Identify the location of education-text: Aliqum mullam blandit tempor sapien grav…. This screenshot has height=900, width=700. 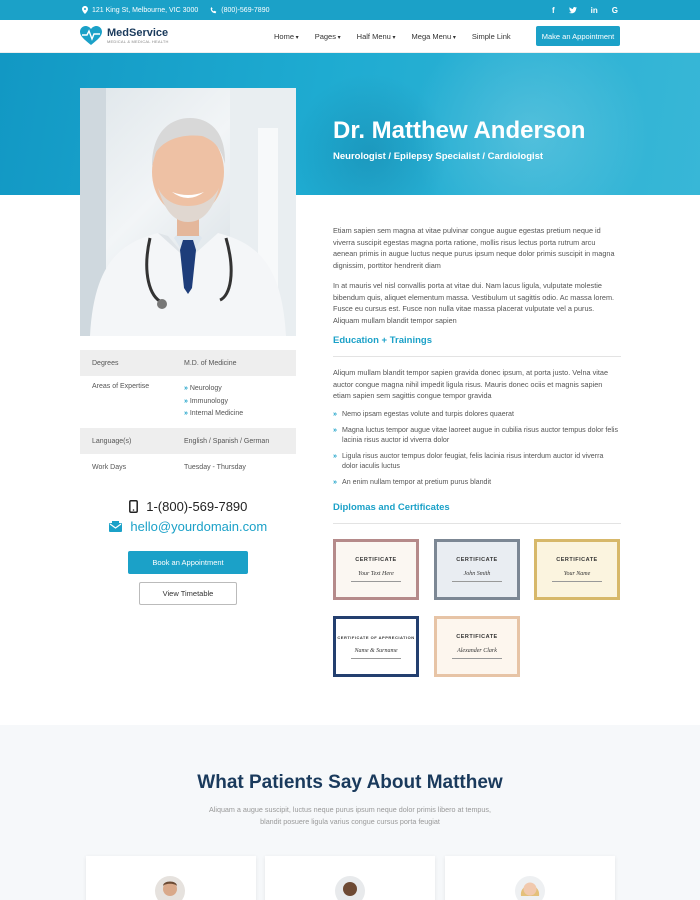
(470, 384).